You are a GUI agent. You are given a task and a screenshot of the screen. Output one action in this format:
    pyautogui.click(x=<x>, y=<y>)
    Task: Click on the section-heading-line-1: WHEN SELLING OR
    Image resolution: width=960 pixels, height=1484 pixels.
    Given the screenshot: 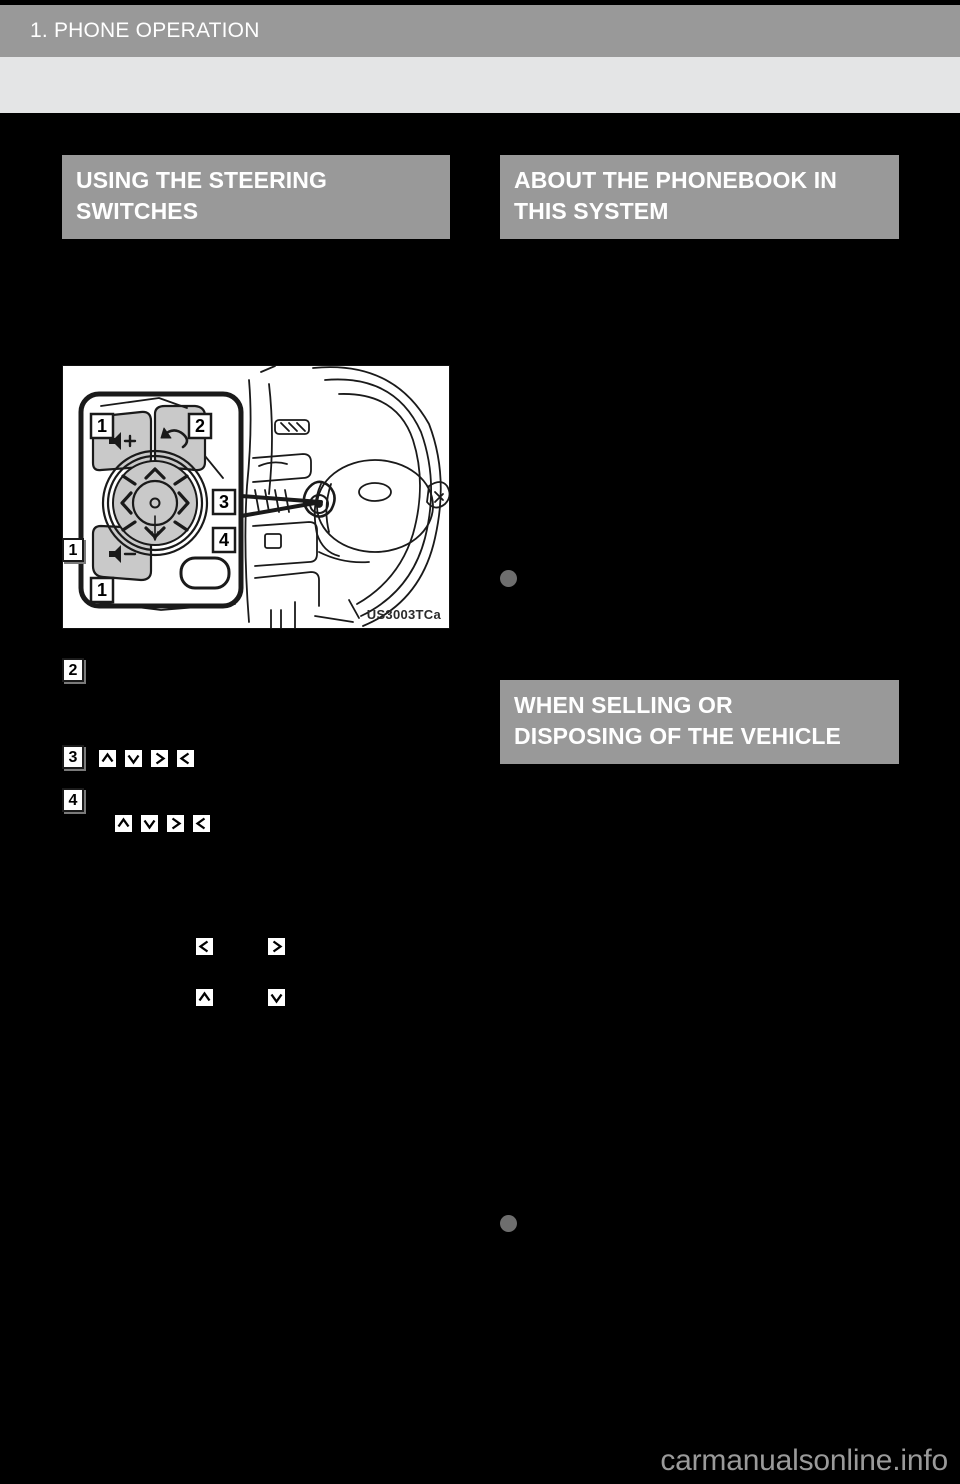 What is the action you would take?
    pyautogui.click(x=623, y=705)
    